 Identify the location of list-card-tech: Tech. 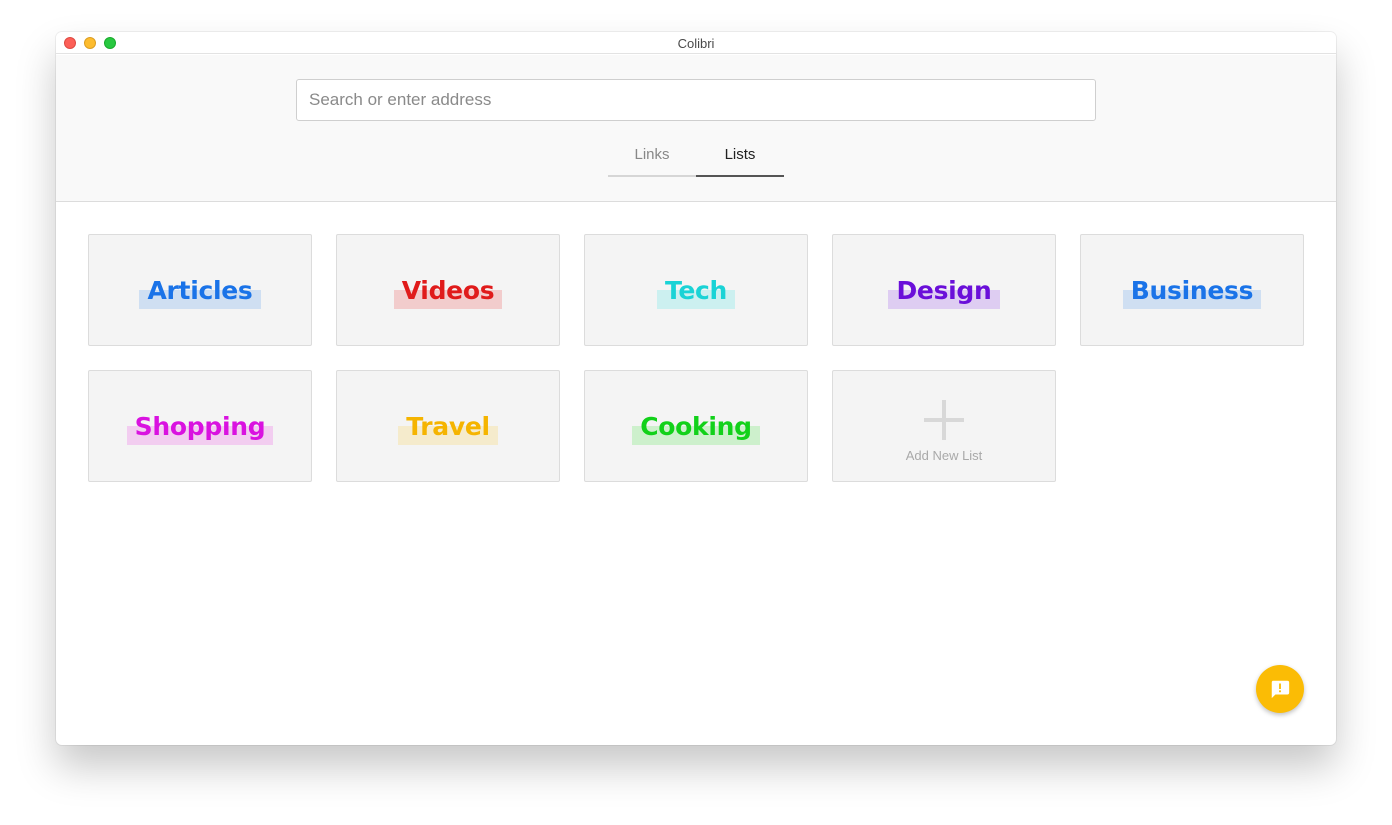
(696, 290).